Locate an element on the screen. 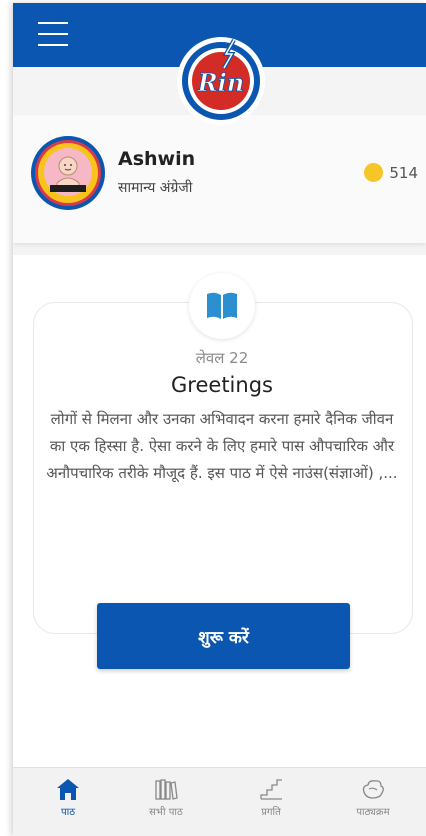 This screenshot has height=836, width=426. nav-label: सभी पाठ is located at coordinates (166, 812).